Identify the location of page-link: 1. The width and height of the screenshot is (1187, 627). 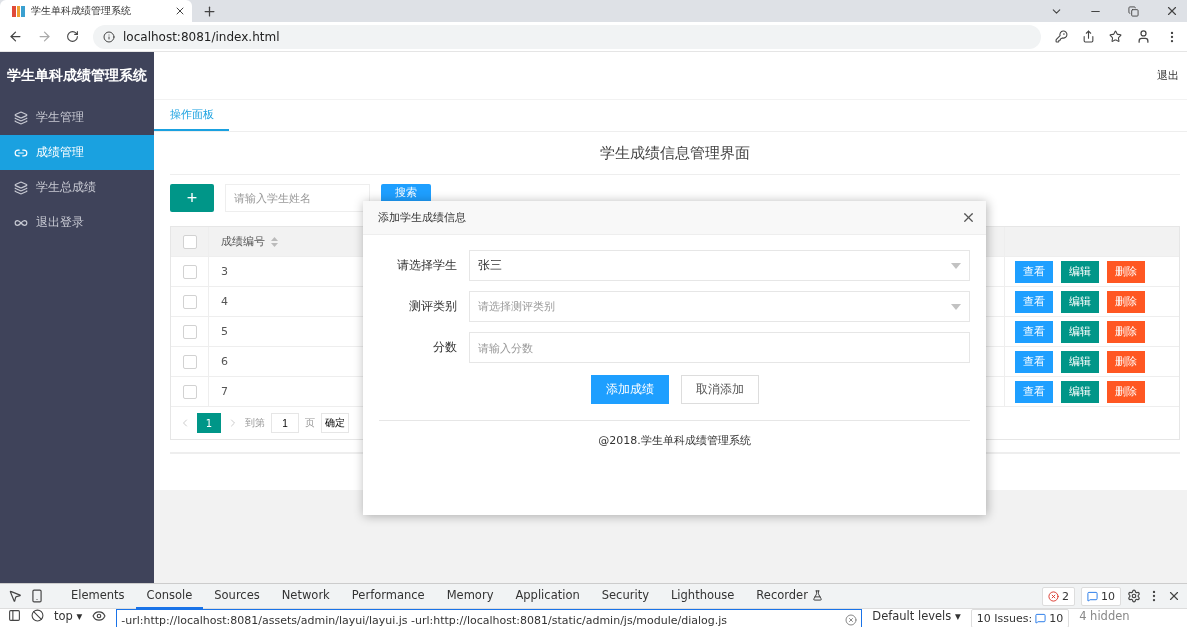
(209, 423).